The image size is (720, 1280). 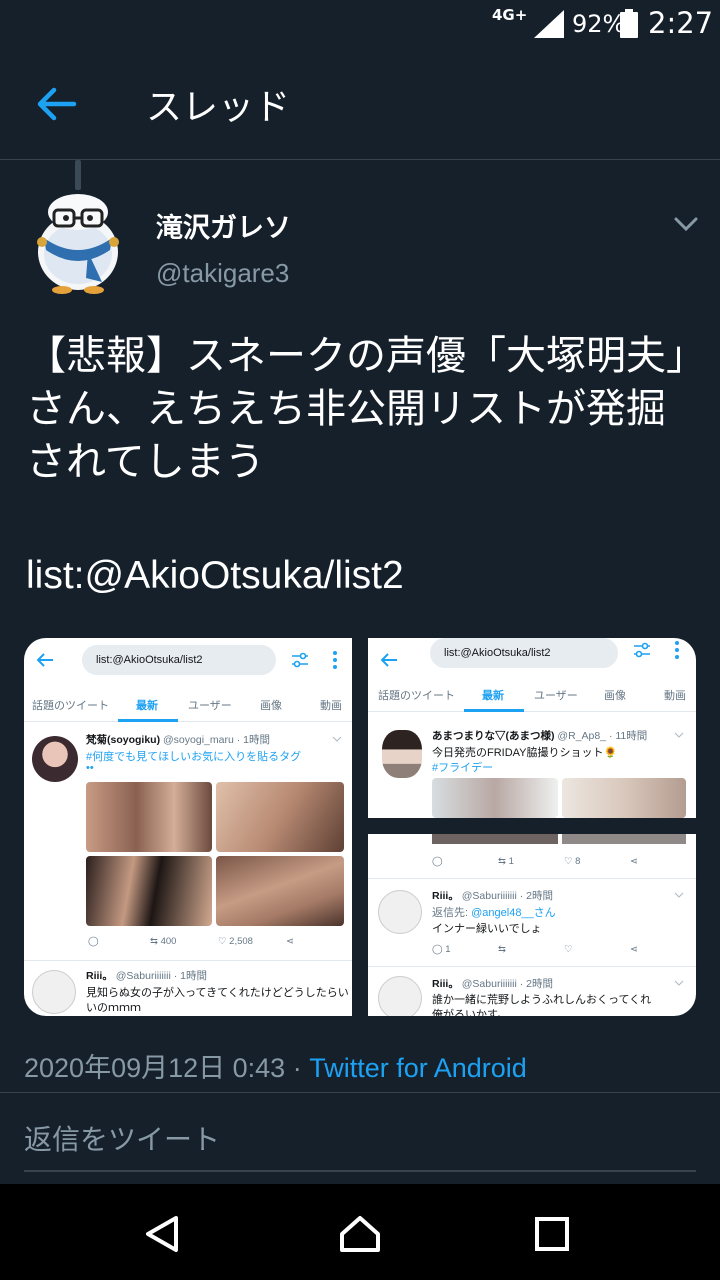 I want to click on system-nav-bar, so click(x=360, y=1232).